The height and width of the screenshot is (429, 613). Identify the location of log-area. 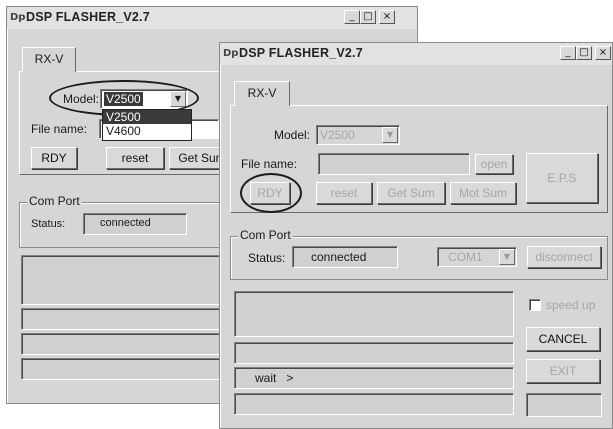
(374, 314).